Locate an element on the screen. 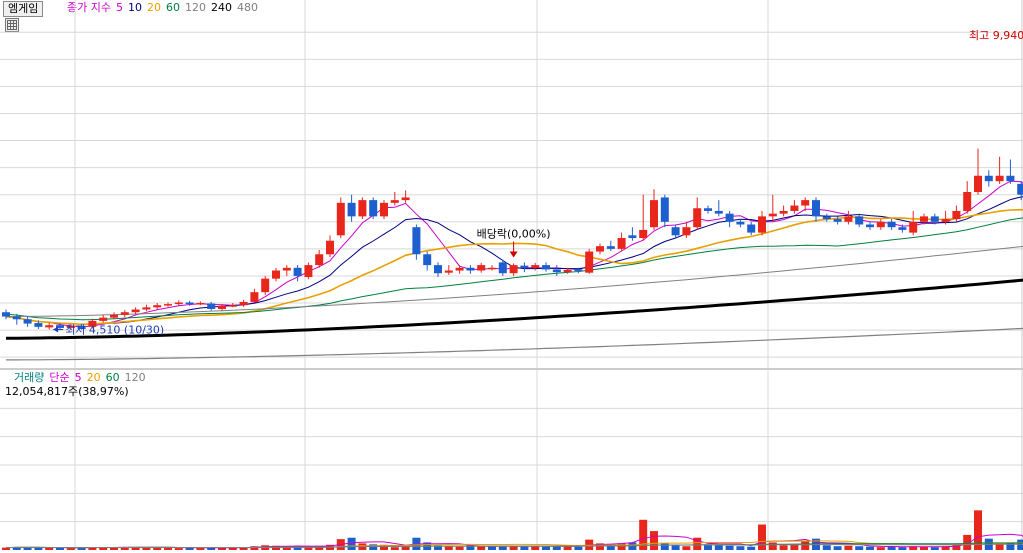 This screenshot has height=553, width=1023. volume-bars is located at coordinates (512, 530).